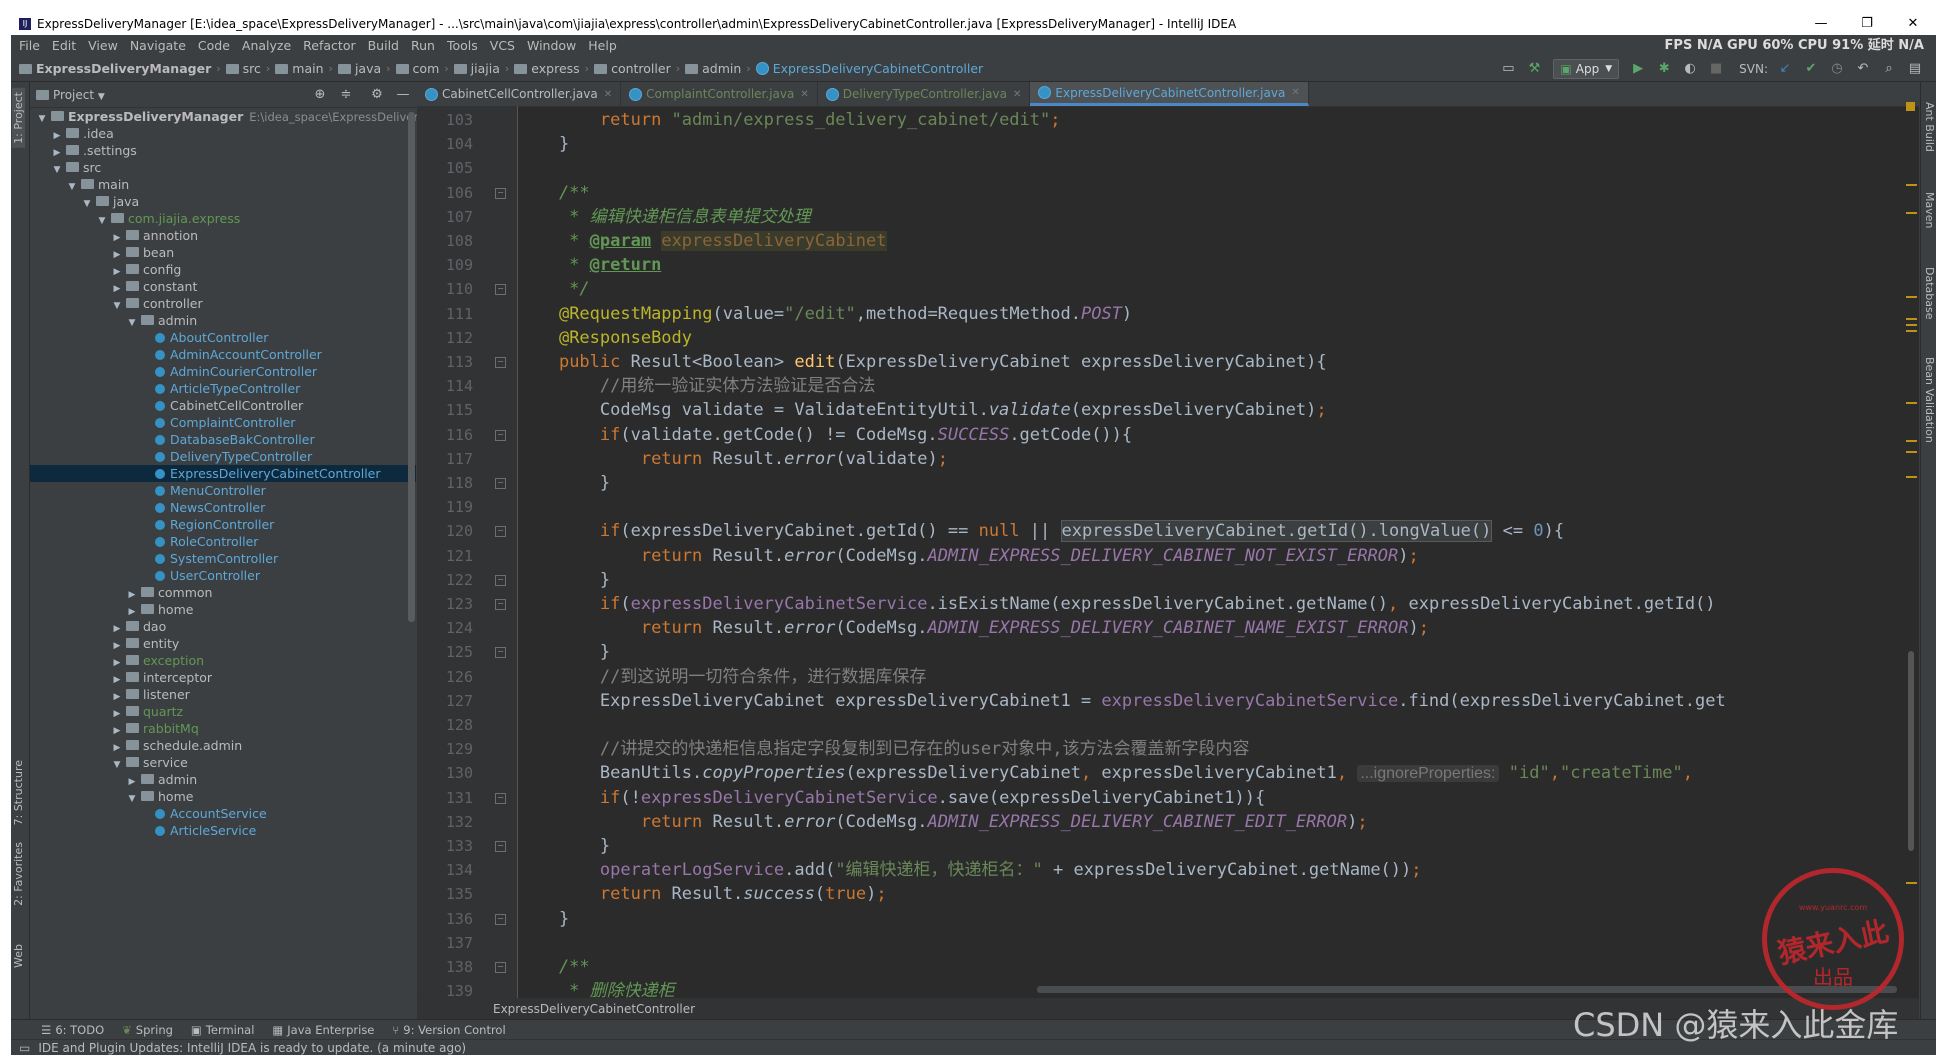 The height and width of the screenshot is (1061, 1941). I want to click on menu-view: View, so click(103, 45).